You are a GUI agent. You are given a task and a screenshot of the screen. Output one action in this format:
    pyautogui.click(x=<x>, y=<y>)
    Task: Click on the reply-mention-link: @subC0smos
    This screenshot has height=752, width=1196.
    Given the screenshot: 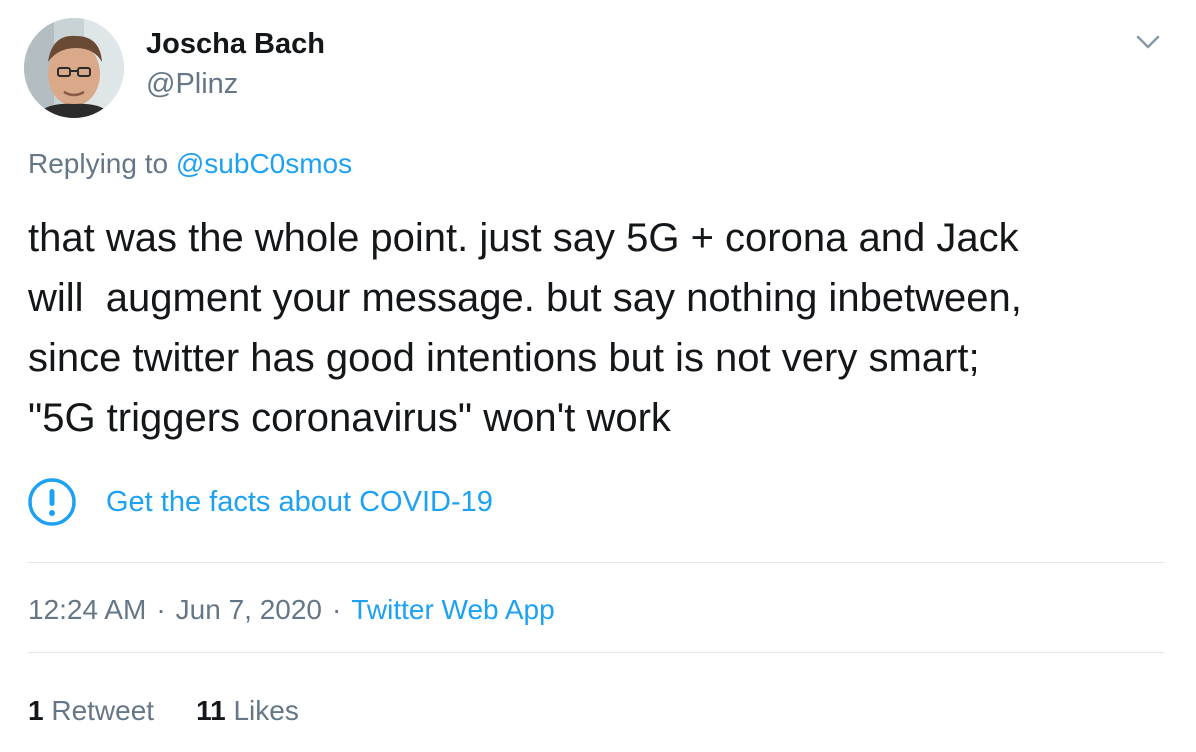 What is the action you would take?
    pyautogui.click(x=264, y=163)
    